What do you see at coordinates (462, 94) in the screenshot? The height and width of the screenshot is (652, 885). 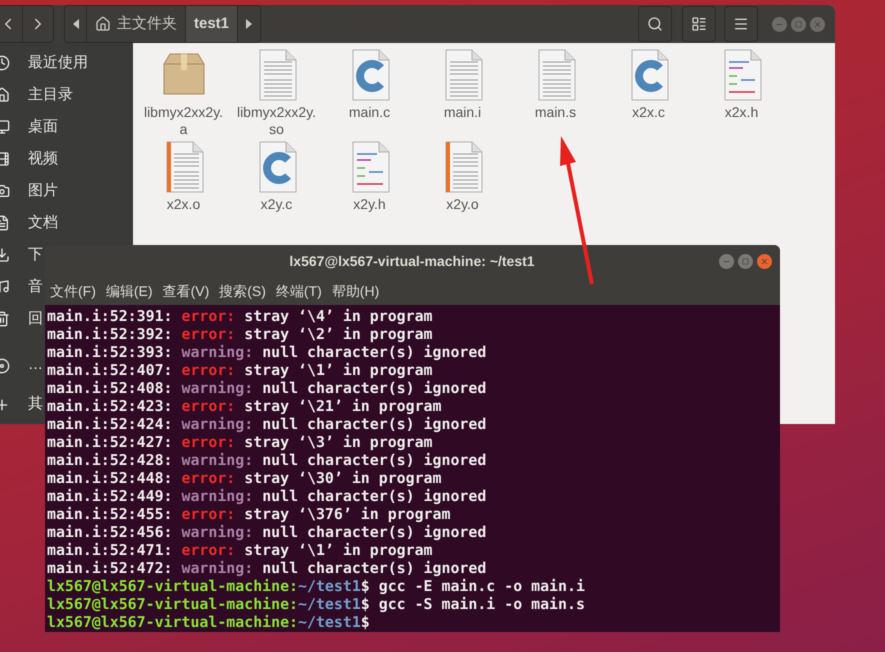 I see `file-item: main.i` at bounding box center [462, 94].